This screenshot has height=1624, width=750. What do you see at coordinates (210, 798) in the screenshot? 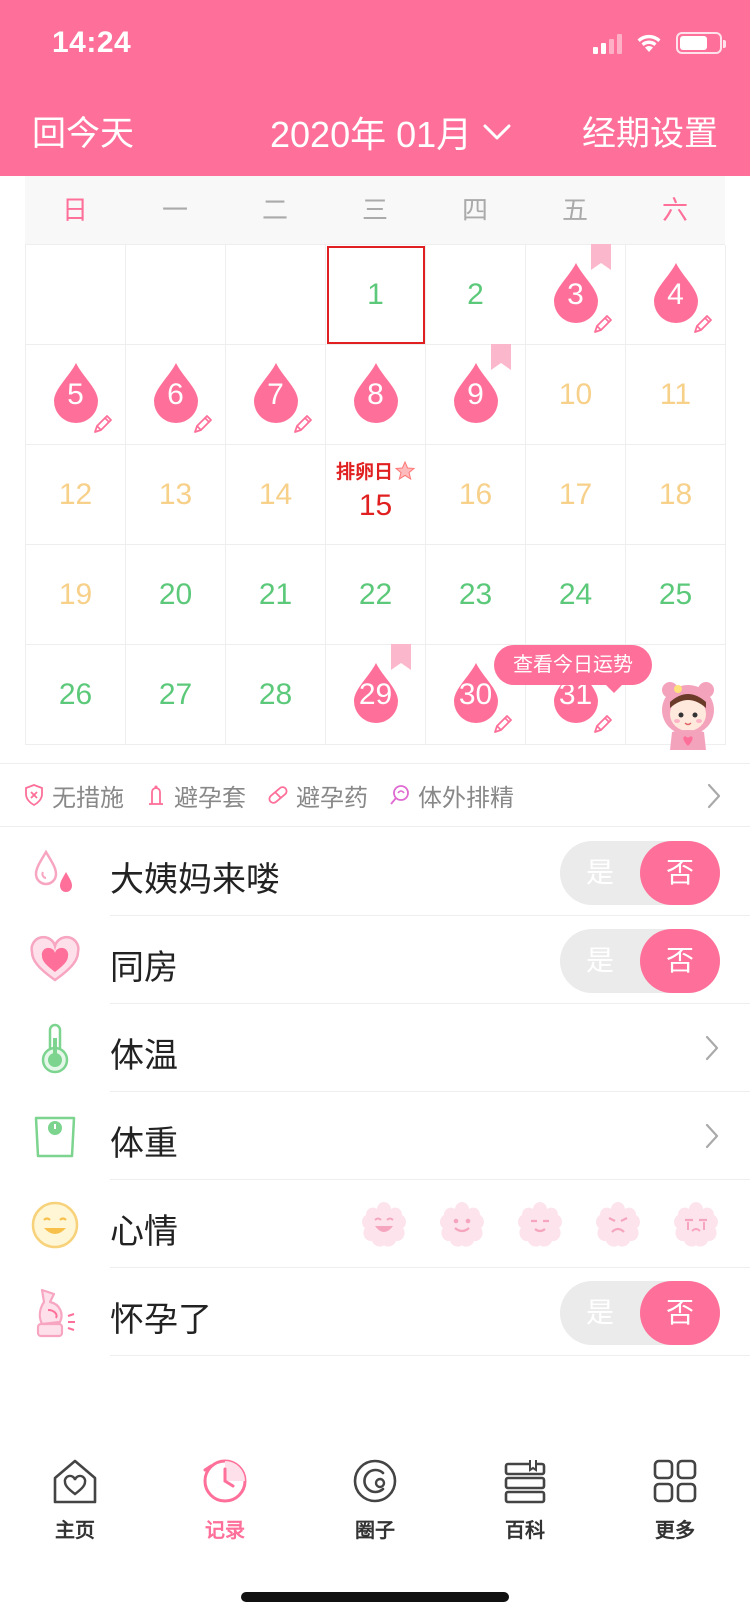
I see `contraception-label: 避孕套` at bounding box center [210, 798].